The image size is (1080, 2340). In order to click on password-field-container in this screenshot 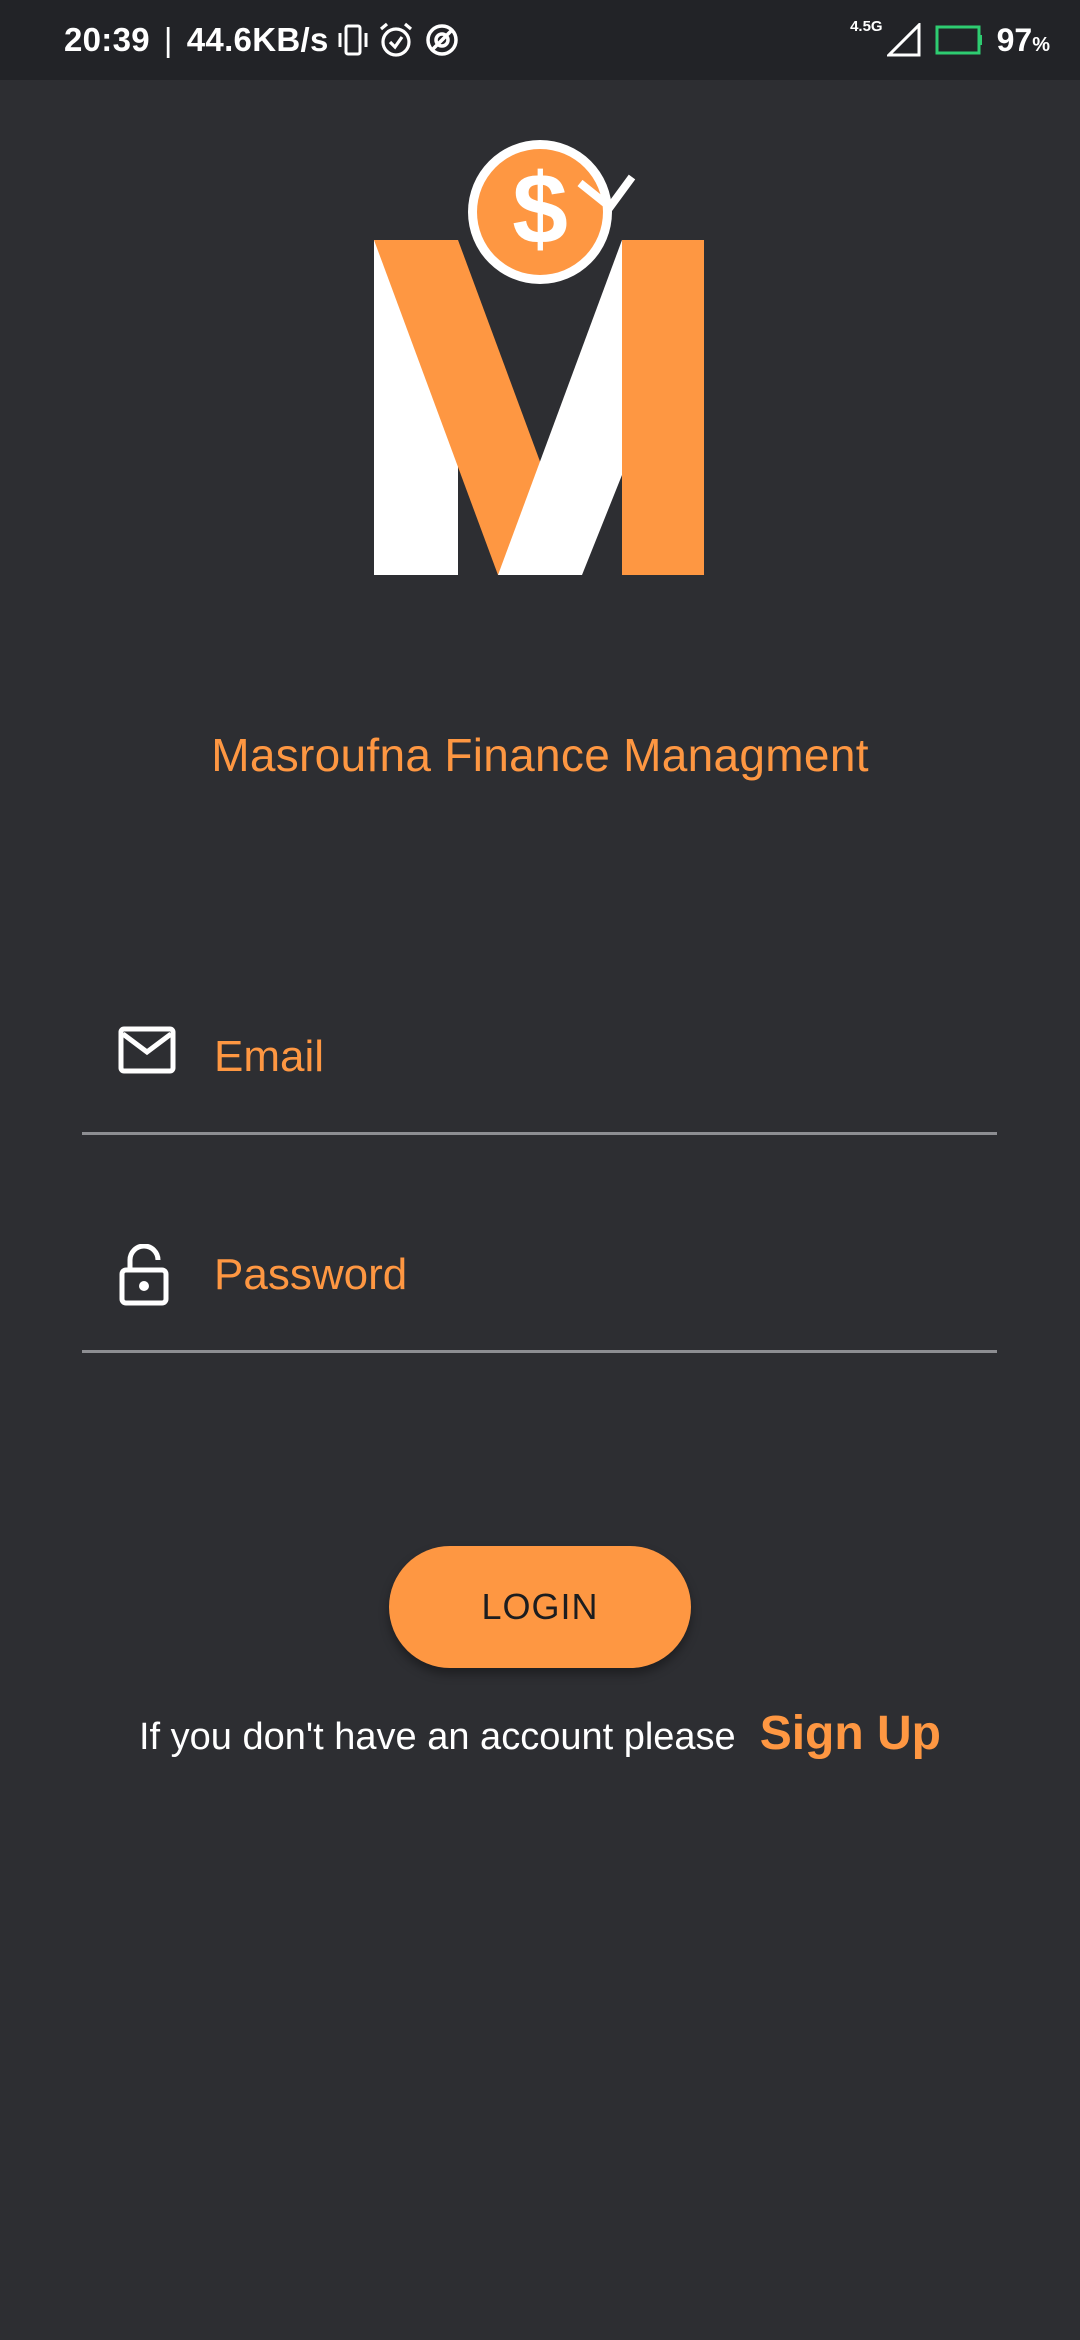, I will do `click(539, 1276)`.